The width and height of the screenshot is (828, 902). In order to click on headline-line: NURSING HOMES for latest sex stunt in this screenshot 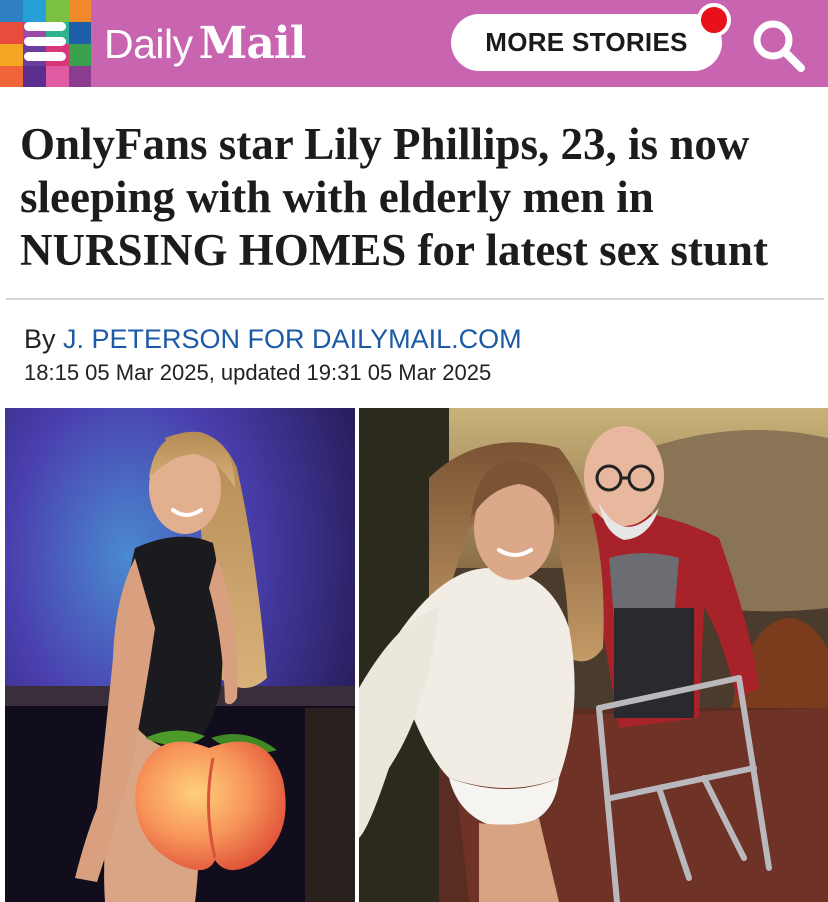, I will do `click(394, 250)`.